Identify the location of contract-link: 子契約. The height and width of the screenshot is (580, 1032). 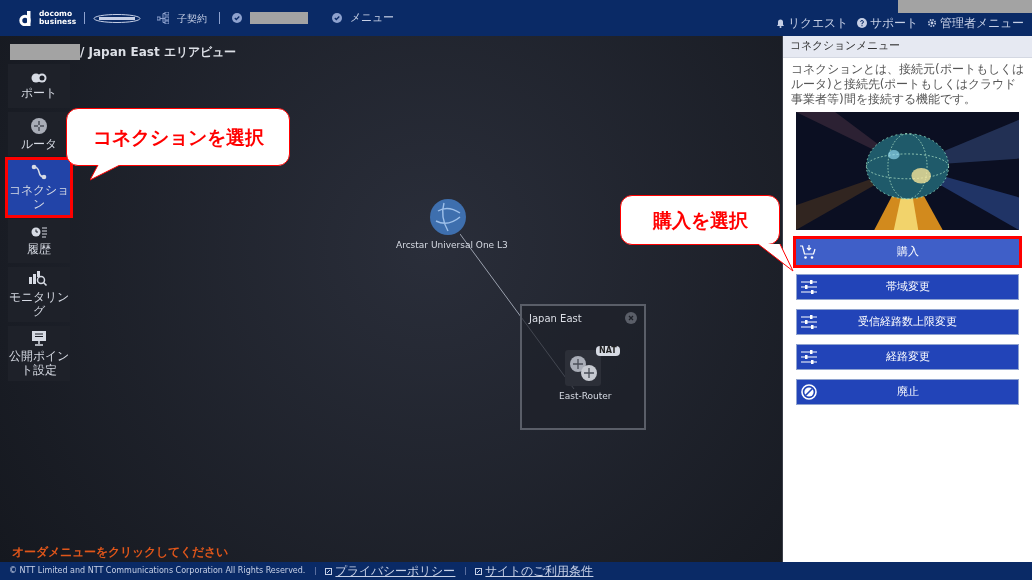
(192, 18).